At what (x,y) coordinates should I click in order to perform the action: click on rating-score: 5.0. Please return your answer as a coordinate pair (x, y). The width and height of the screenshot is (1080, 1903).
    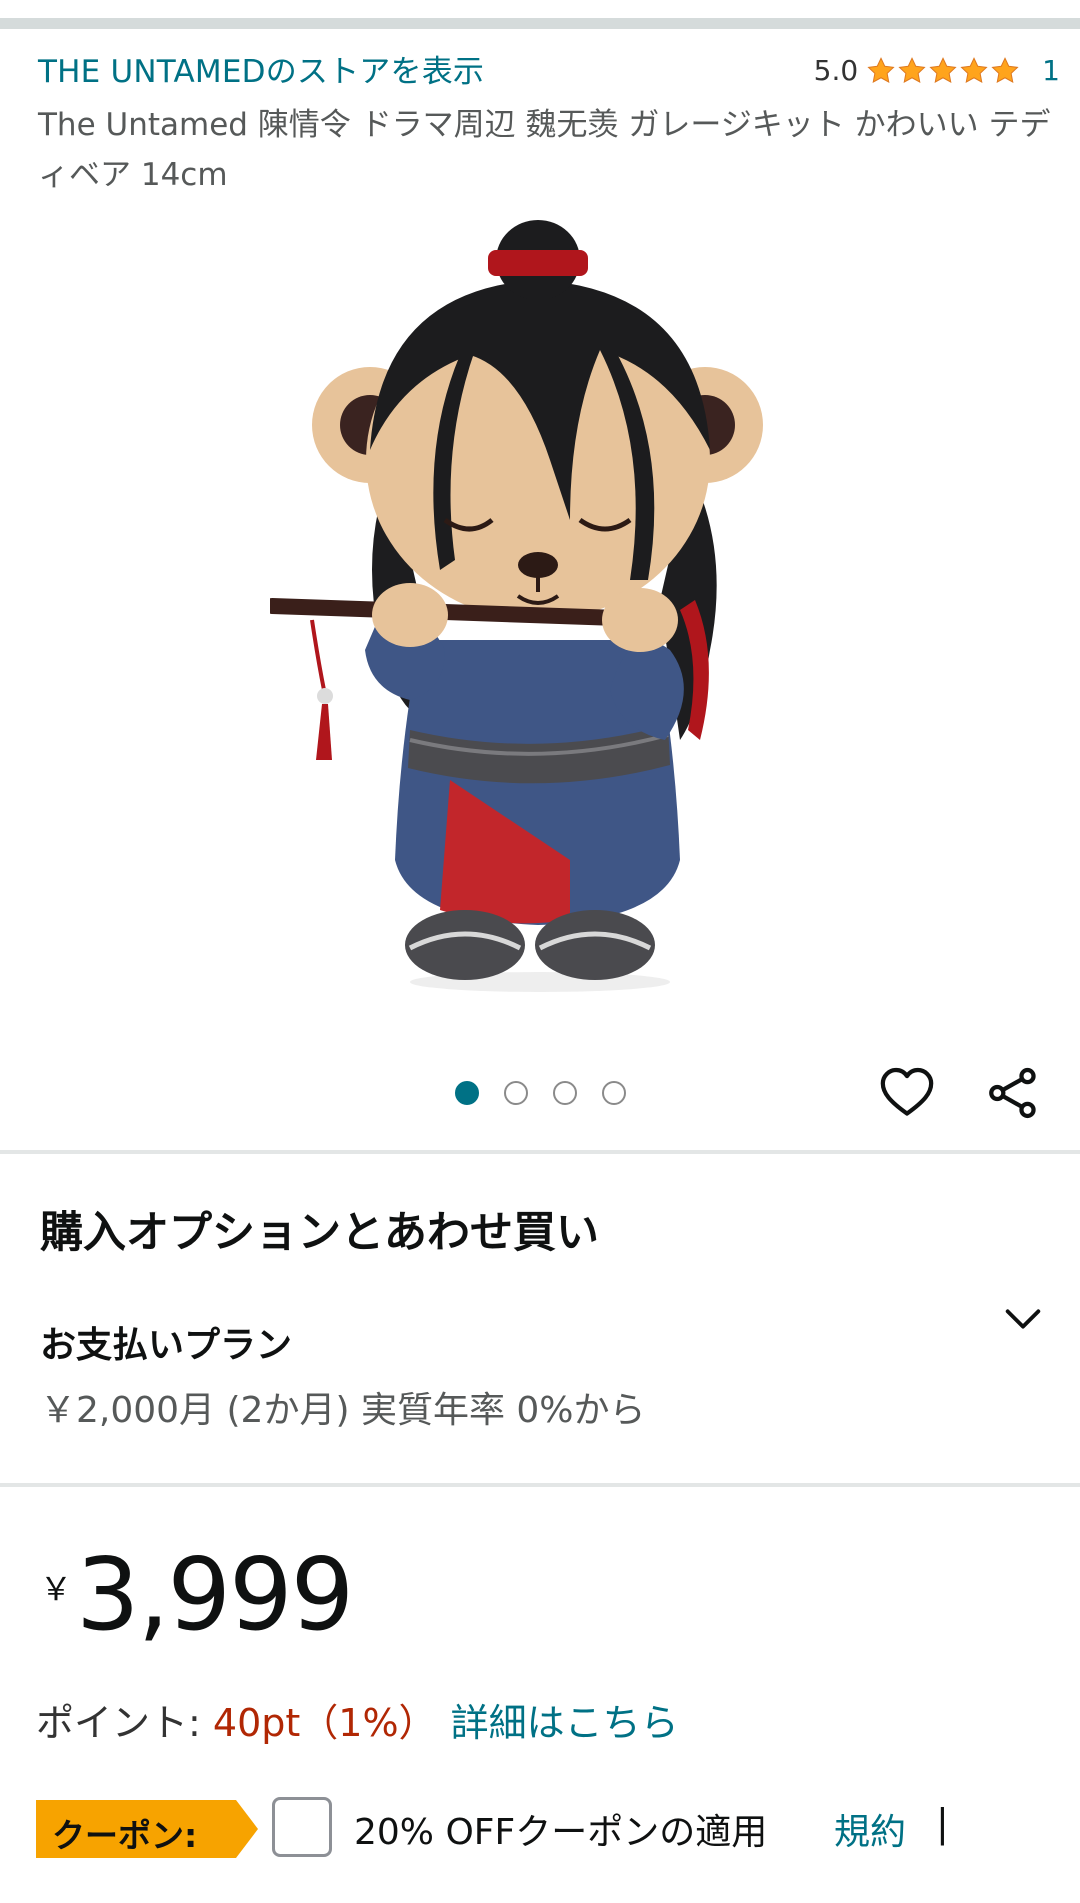
    Looking at the image, I should click on (836, 70).